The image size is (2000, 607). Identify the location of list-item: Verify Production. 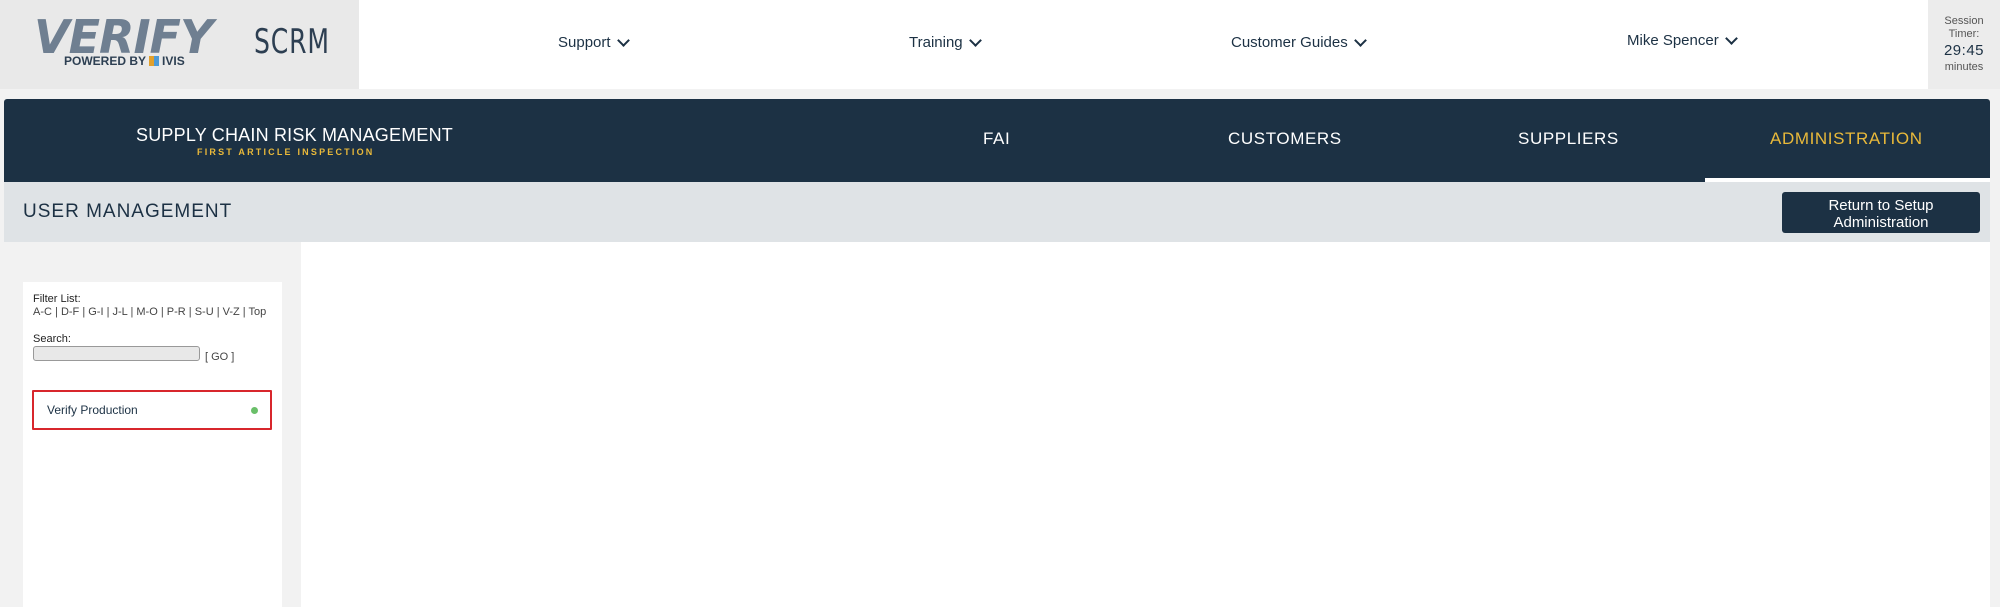
(152, 410).